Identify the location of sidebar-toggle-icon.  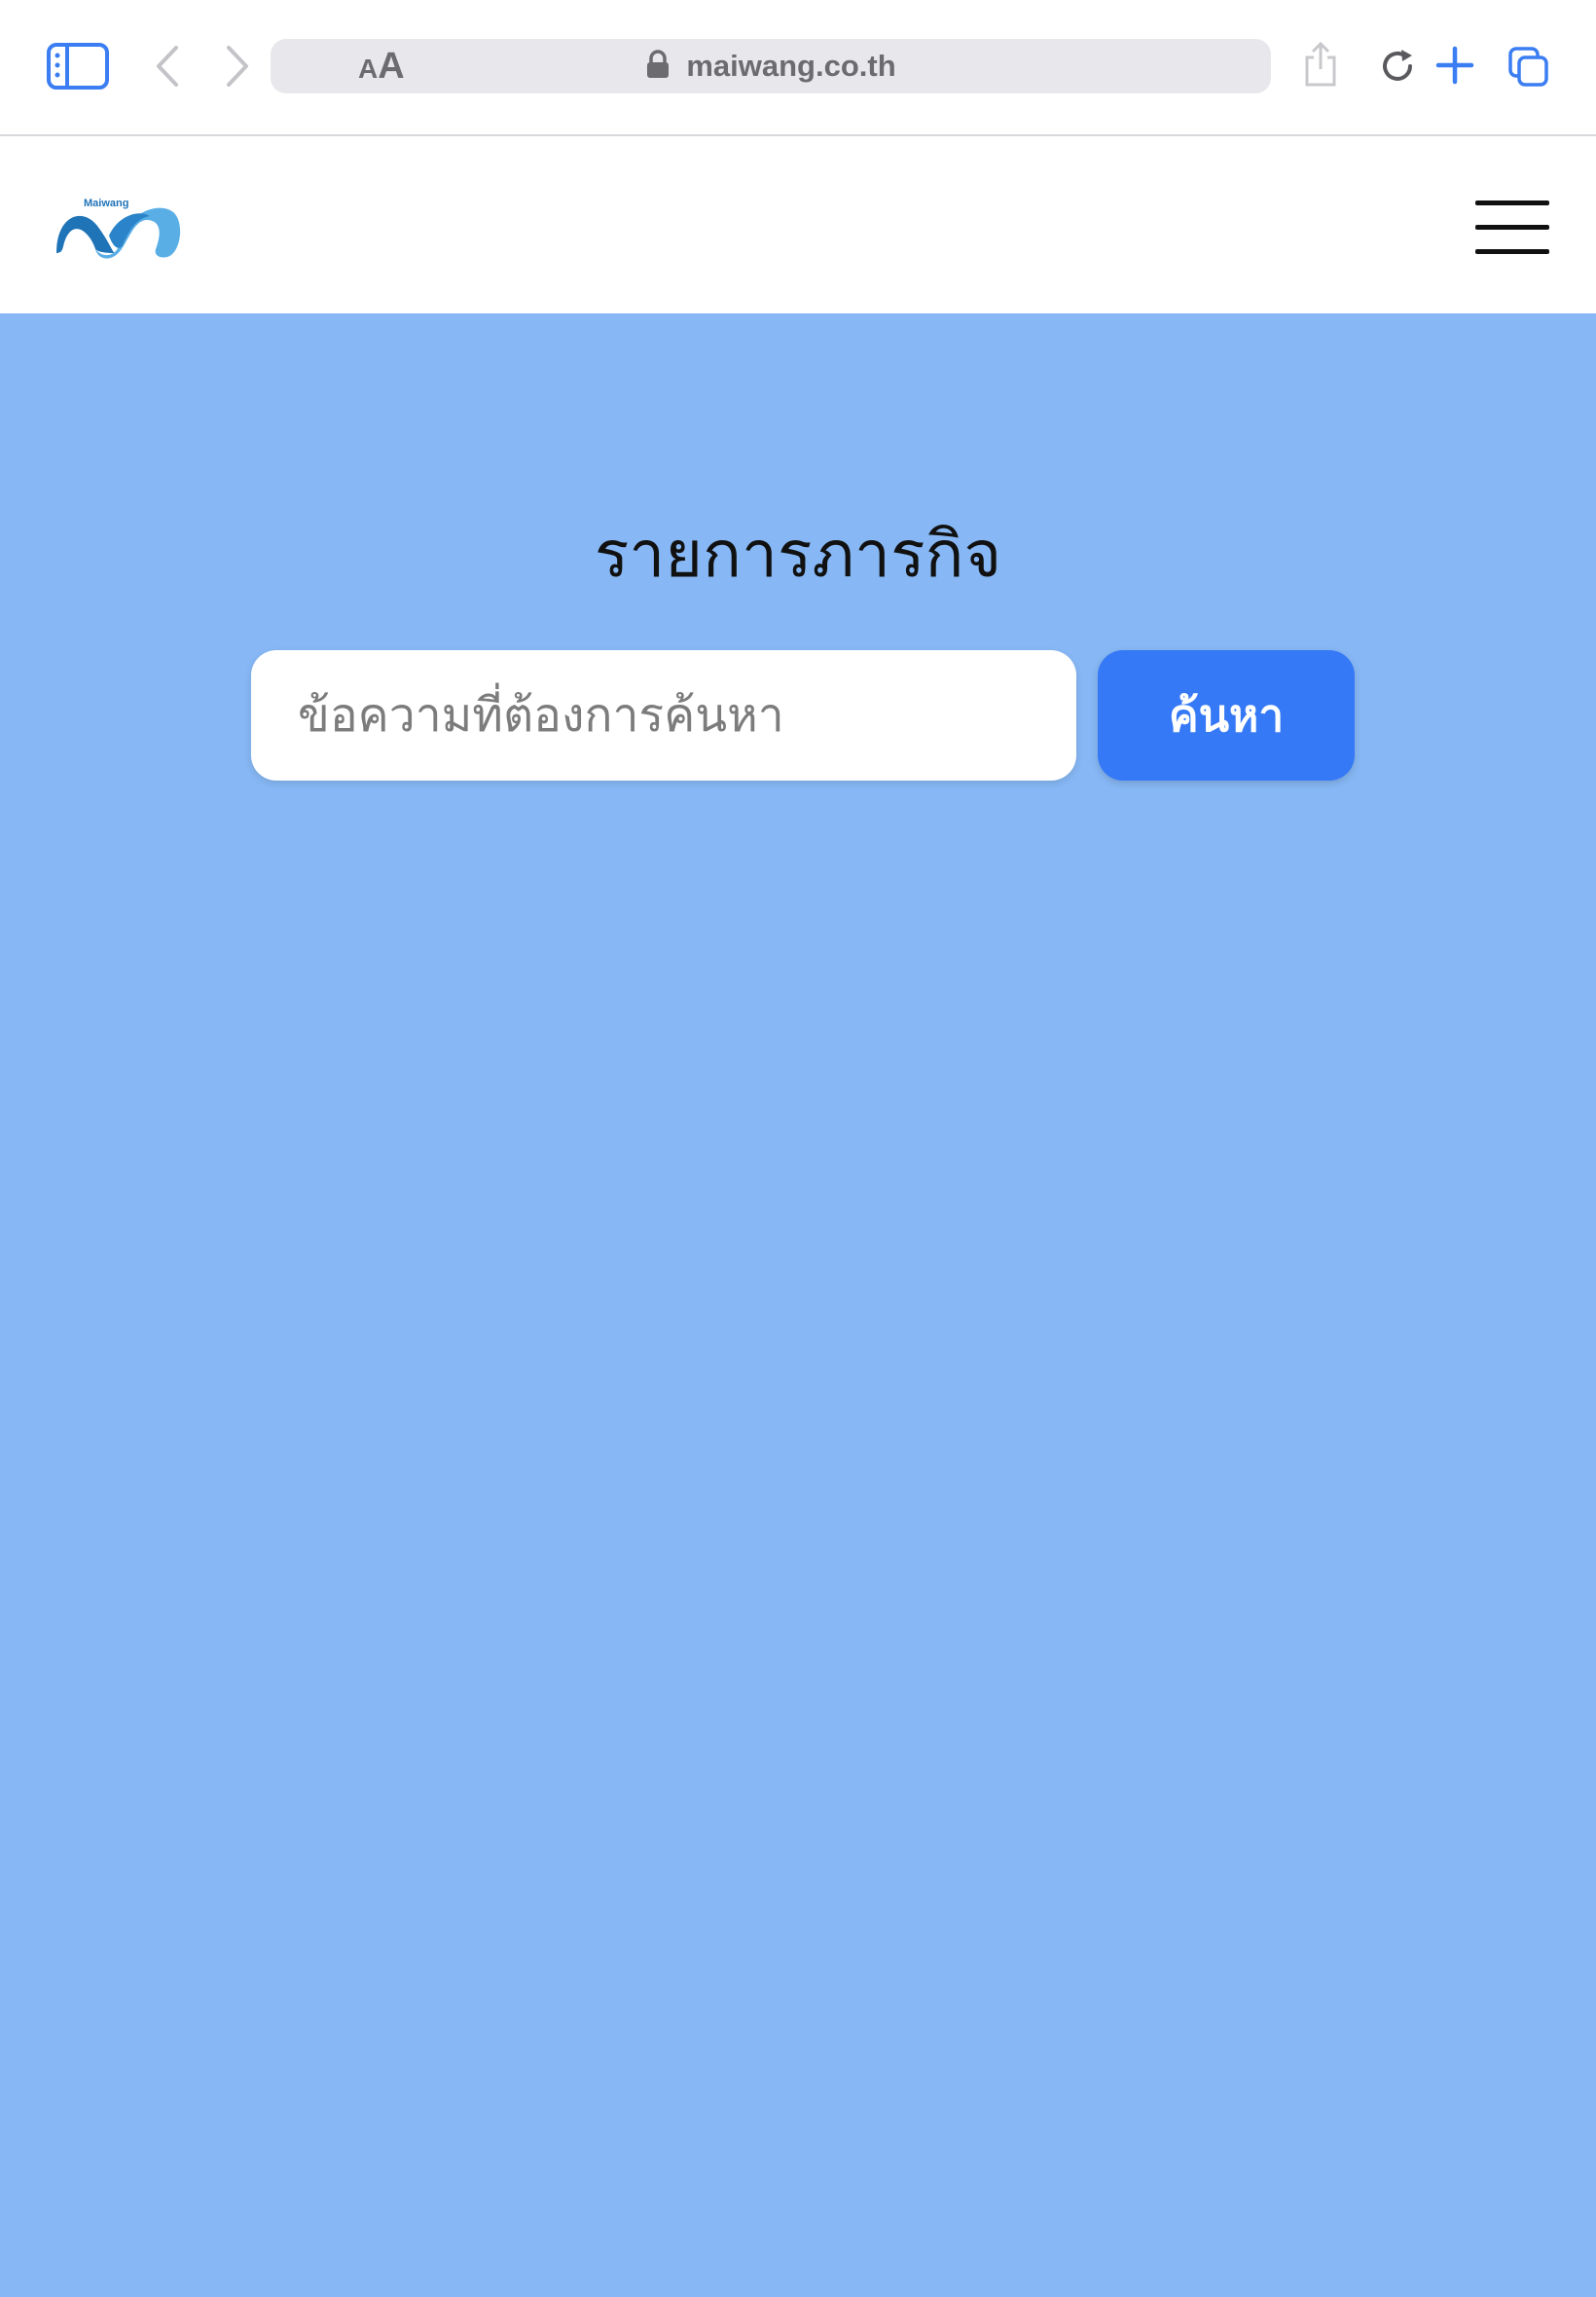
(78, 66).